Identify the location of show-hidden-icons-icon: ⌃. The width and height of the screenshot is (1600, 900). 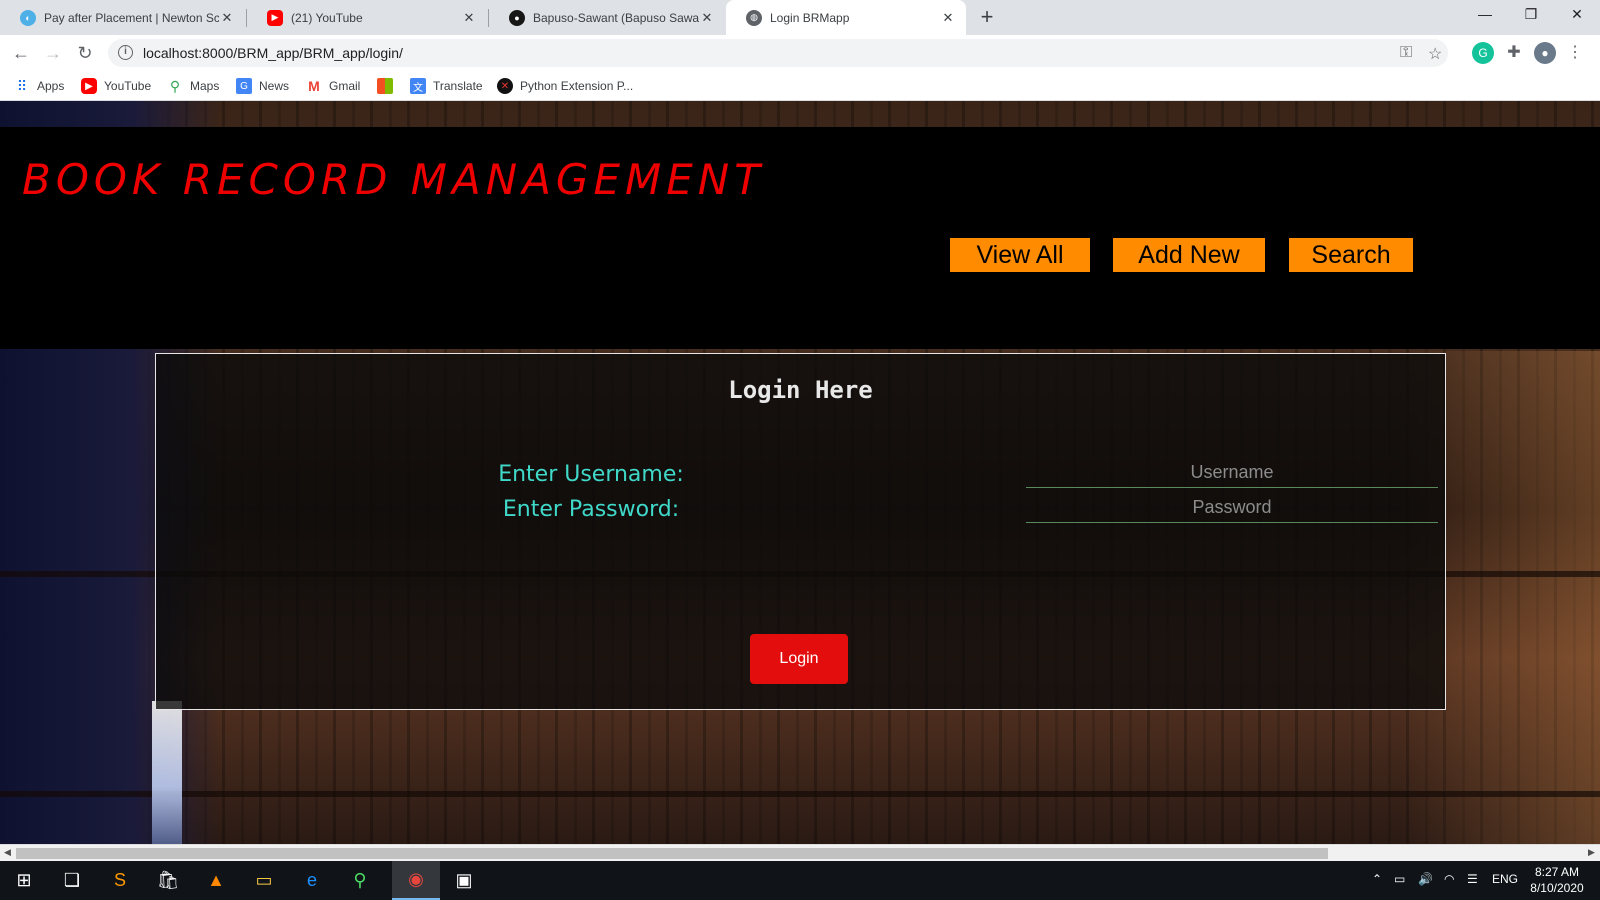
(1377, 879).